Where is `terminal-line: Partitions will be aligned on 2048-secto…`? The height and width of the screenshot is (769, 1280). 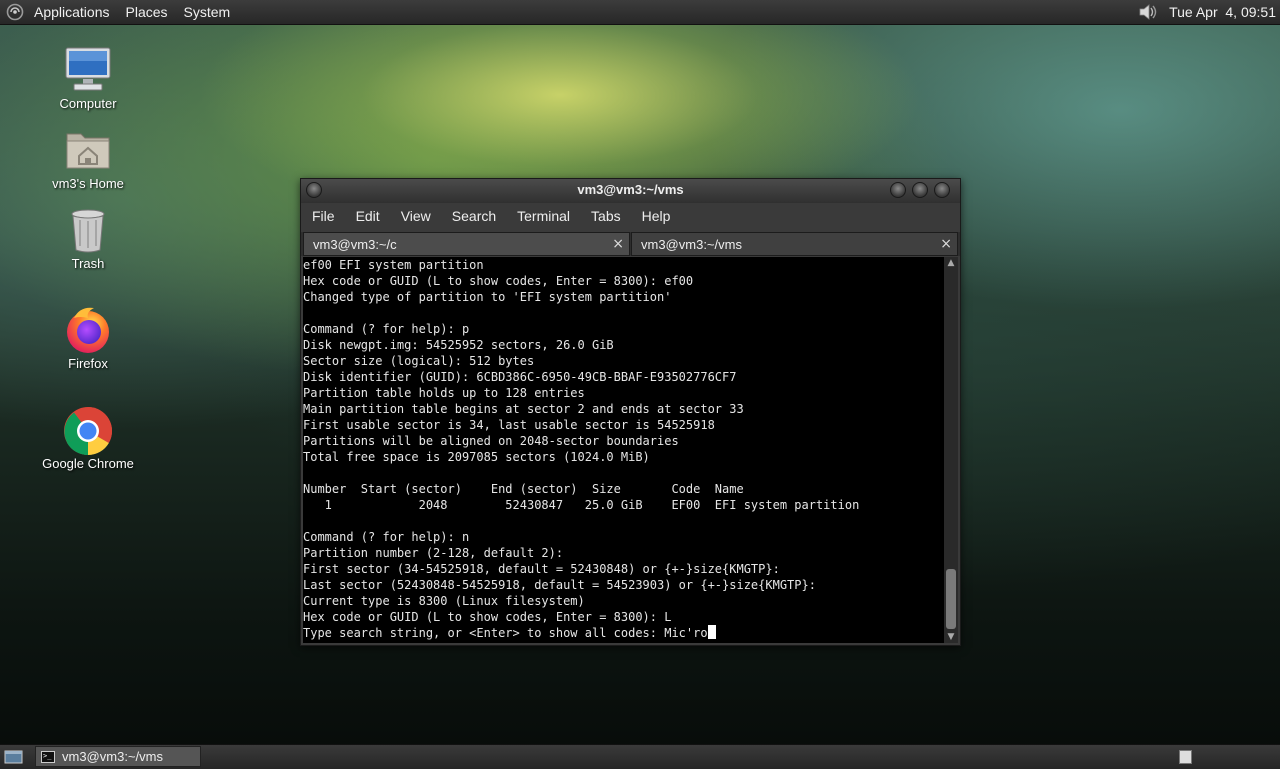 terminal-line: Partitions will be aligned on 2048-secto… is located at coordinates (491, 441).